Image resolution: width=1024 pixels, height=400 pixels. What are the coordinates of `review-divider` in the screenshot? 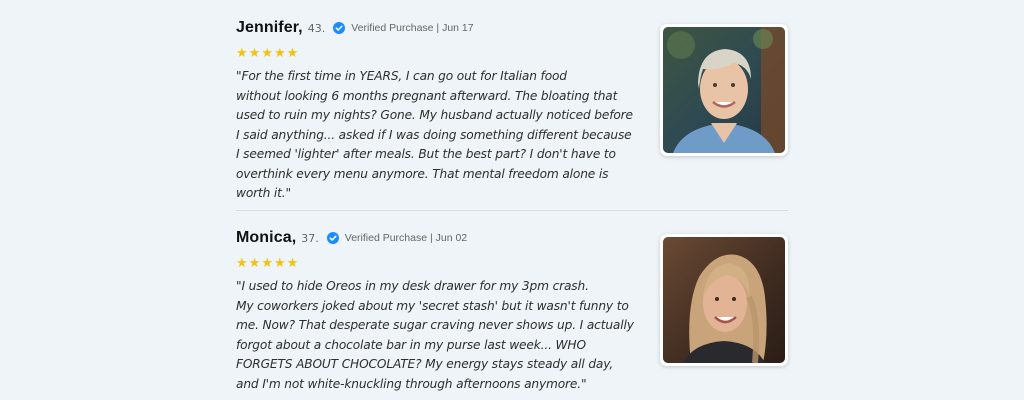 It's located at (512, 210).